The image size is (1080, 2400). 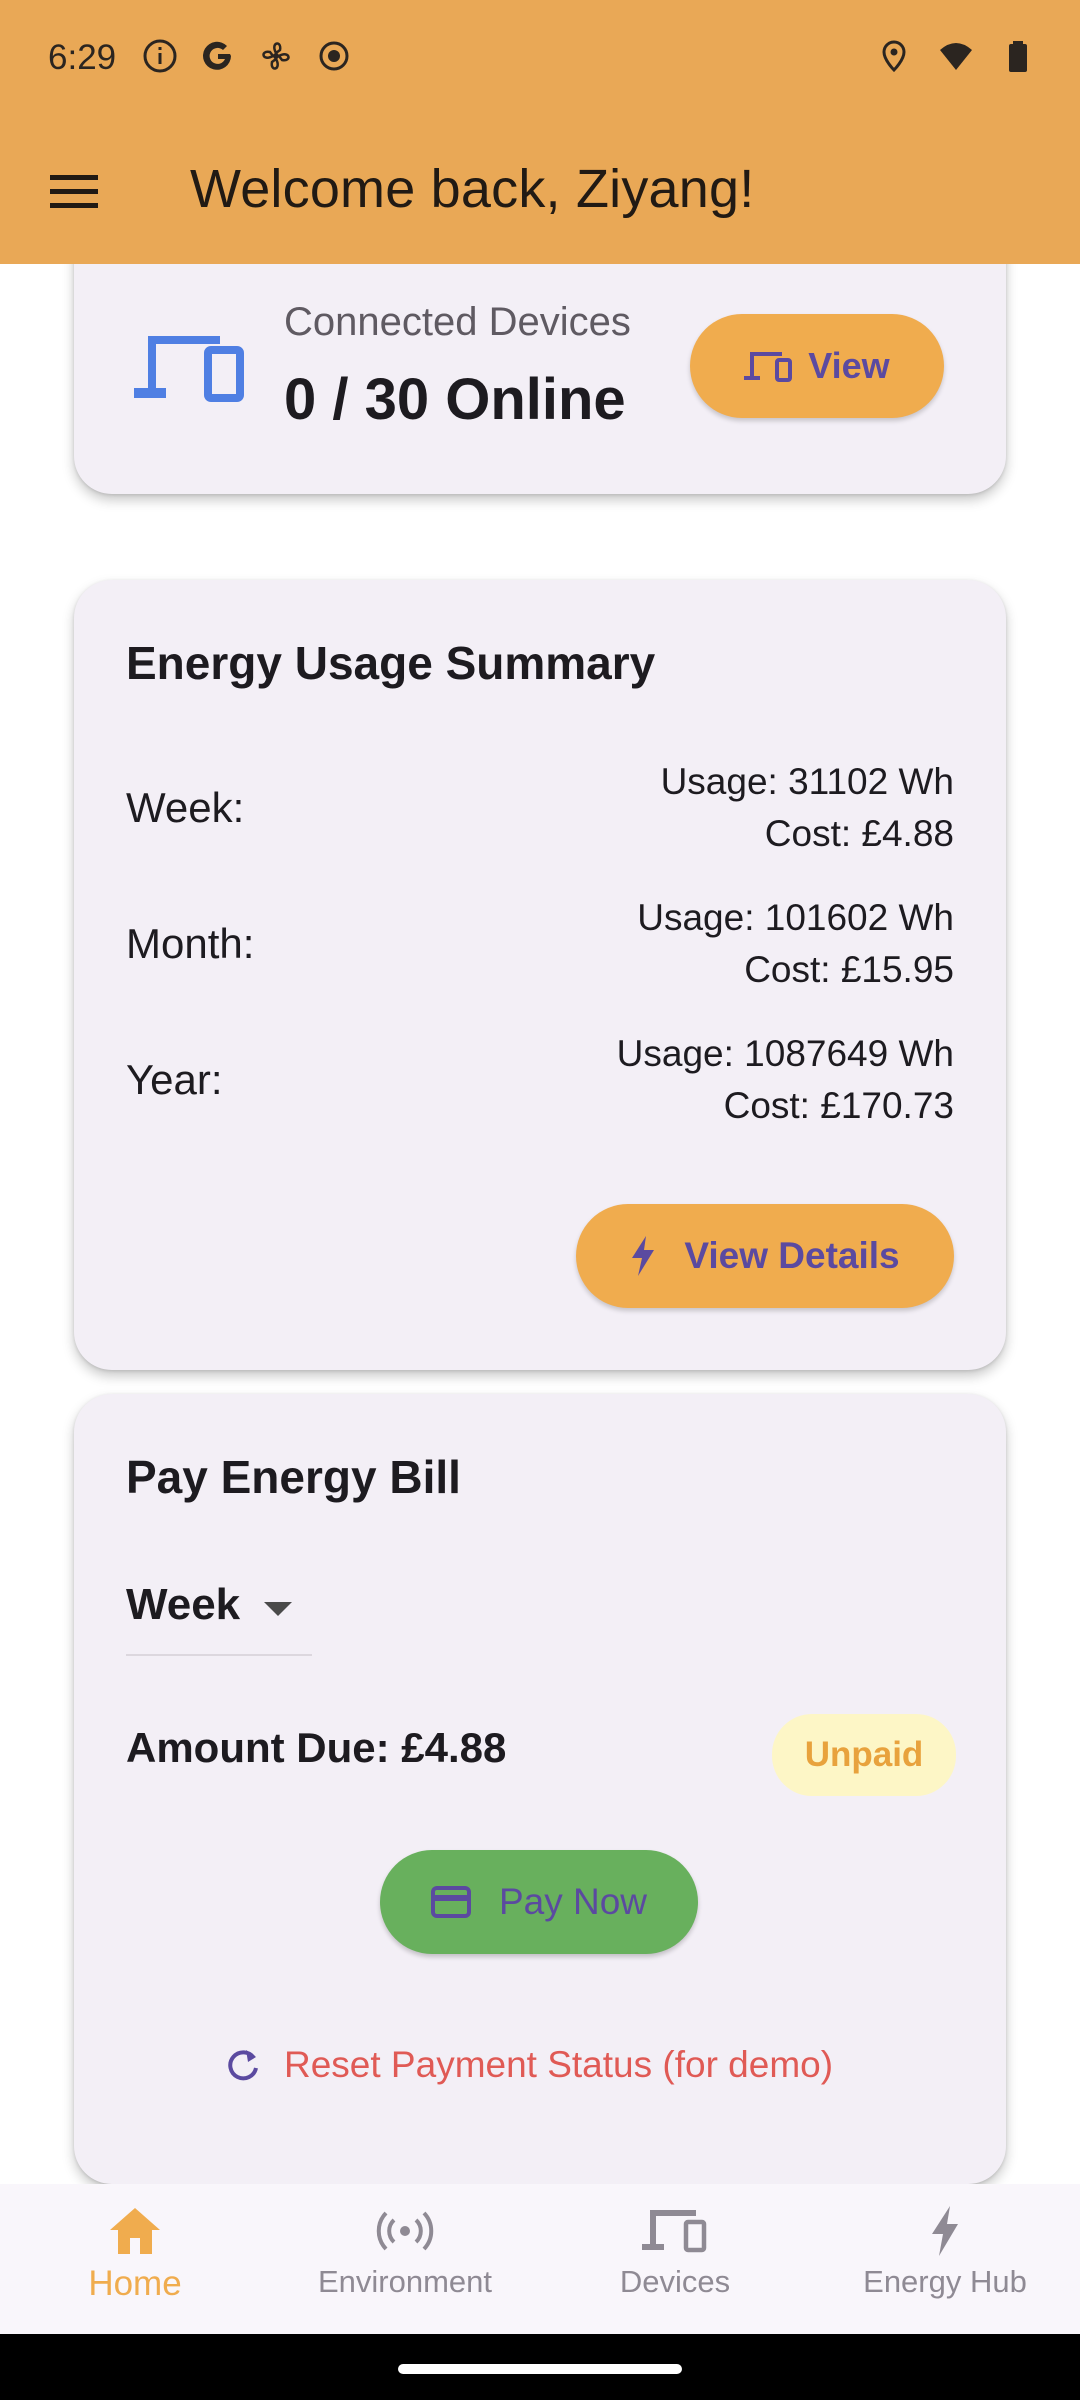 I want to click on month-usage: Usage: 101602 Wh, so click(x=795, y=917).